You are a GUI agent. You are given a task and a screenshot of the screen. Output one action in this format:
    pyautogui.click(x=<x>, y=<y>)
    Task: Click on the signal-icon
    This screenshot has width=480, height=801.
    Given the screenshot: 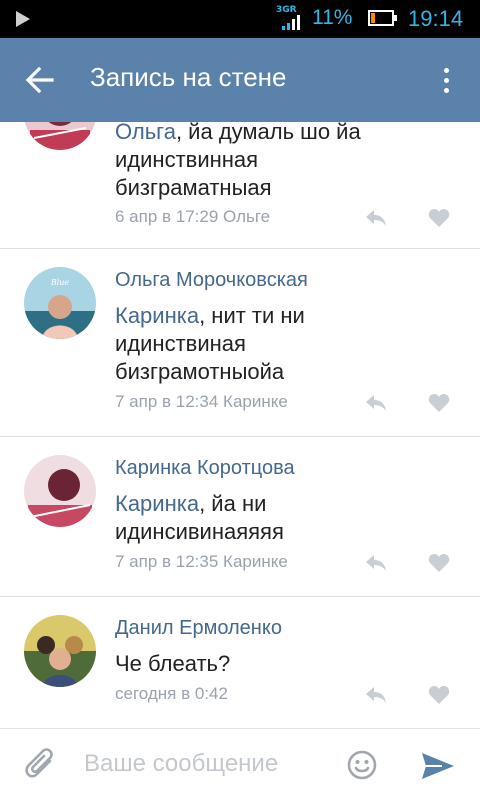 What is the action you would take?
    pyautogui.click(x=293, y=22)
    